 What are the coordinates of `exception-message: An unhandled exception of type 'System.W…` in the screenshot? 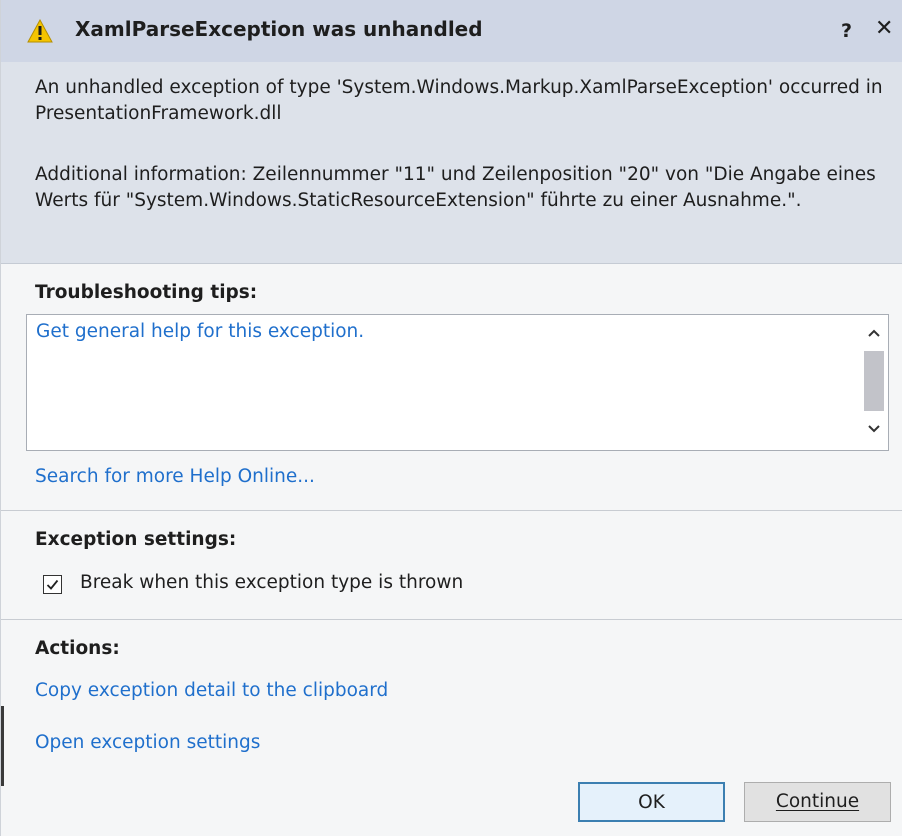 It's located at (459, 100).